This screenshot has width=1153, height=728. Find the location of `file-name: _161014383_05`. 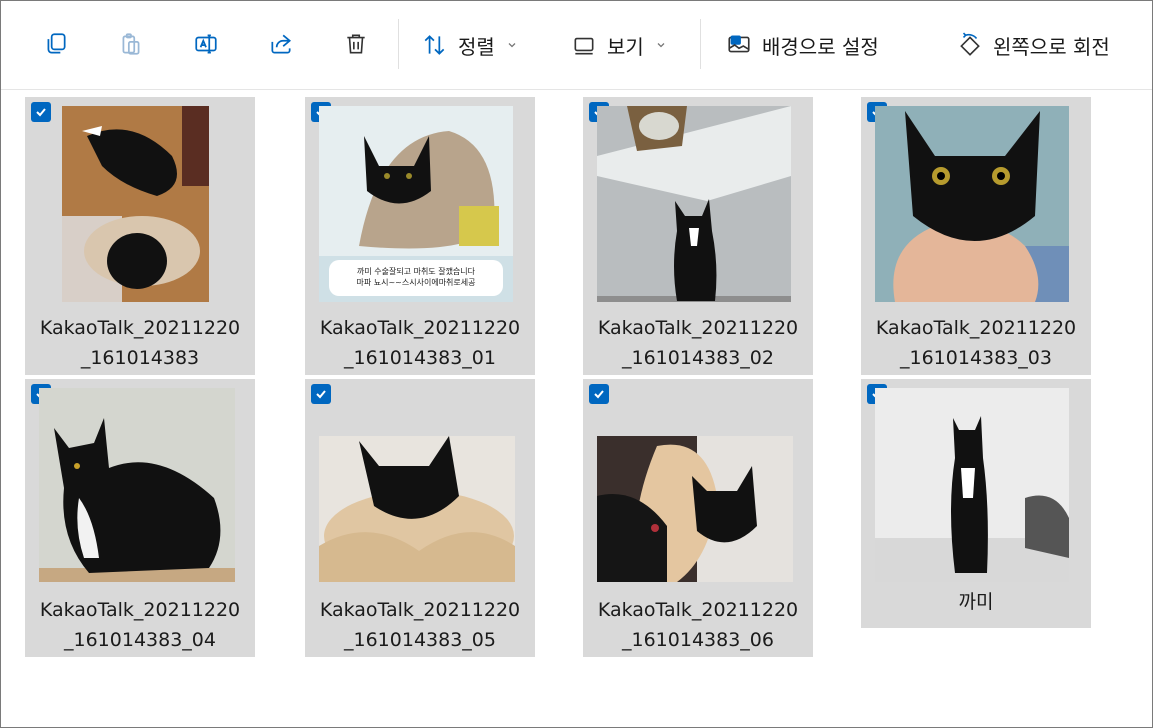

file-name: _161014383_05 is located at coordinates (420, 640).